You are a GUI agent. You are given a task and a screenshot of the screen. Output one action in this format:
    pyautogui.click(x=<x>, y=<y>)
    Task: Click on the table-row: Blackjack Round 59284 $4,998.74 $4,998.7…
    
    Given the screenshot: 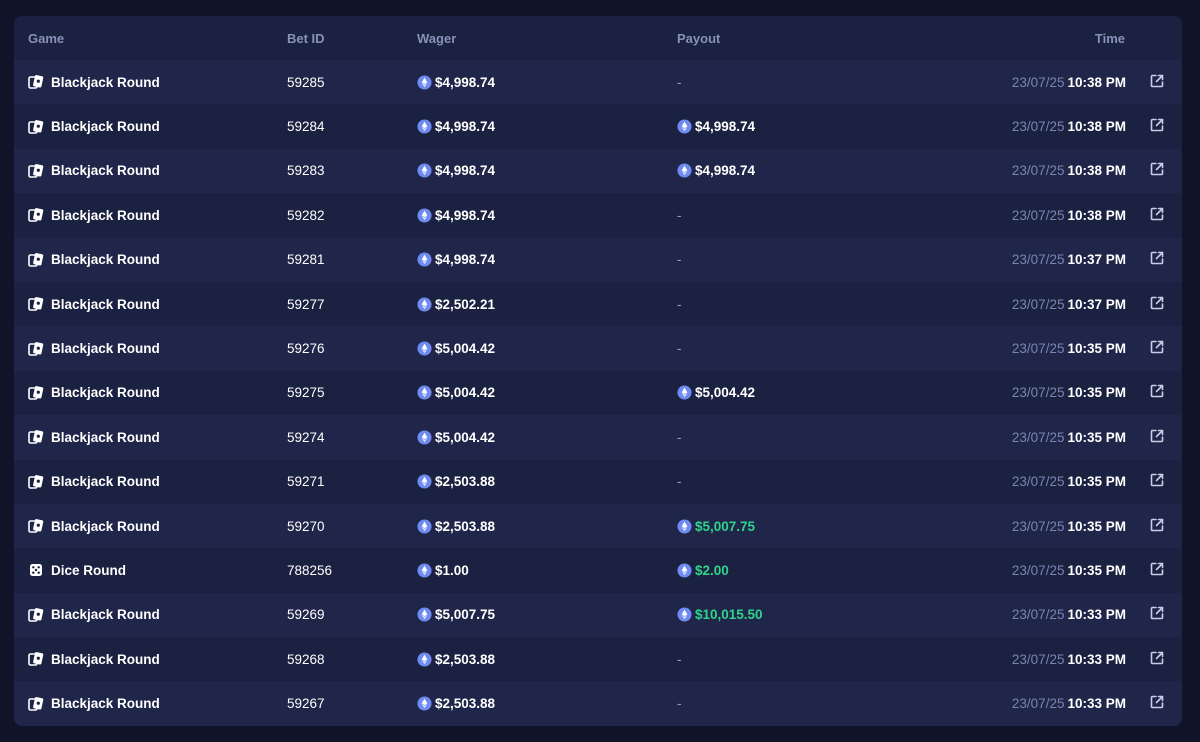 What is the action you would take?
    pyautogui.click(x=598, y=126)
    